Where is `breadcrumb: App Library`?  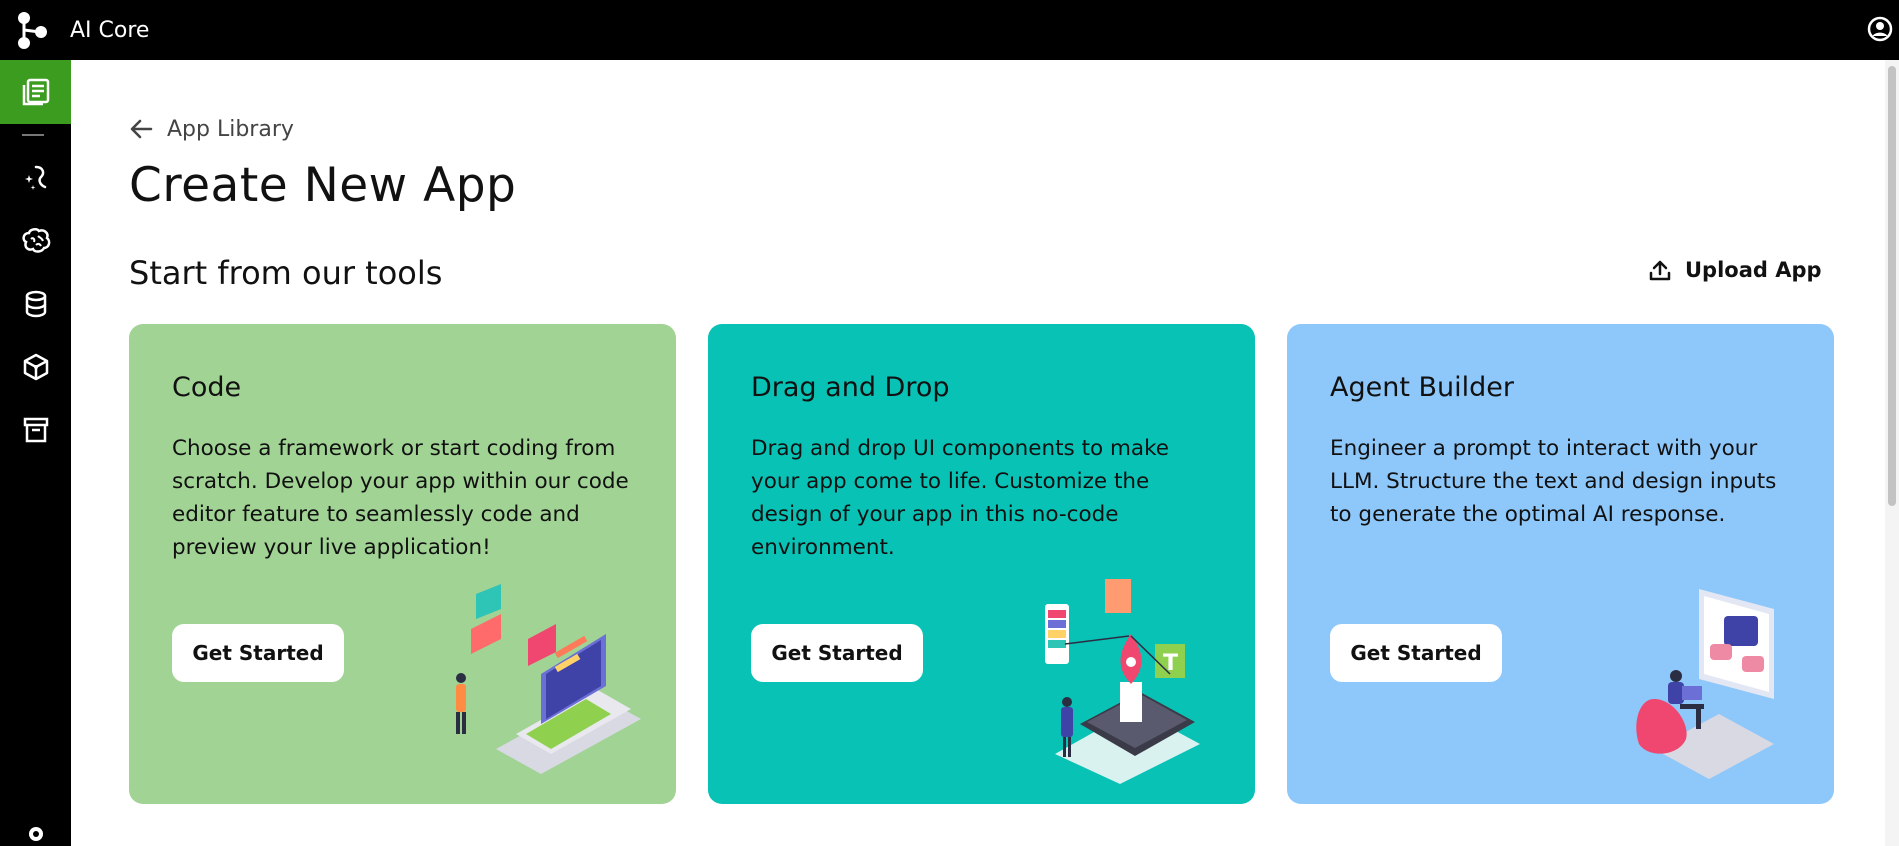 breadcrumb: App Library is located at coordinates (211, 129).